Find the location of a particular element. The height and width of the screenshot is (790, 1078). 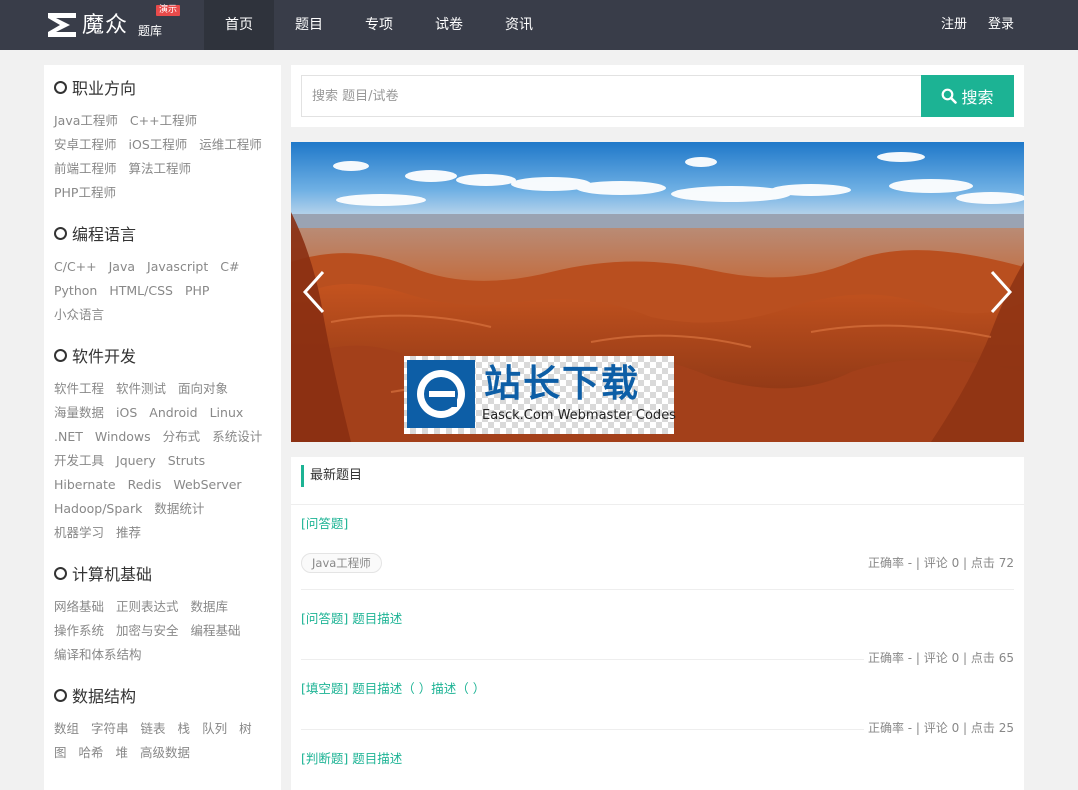

category-title: 计算机基础 is located at coordinates (167, 573).